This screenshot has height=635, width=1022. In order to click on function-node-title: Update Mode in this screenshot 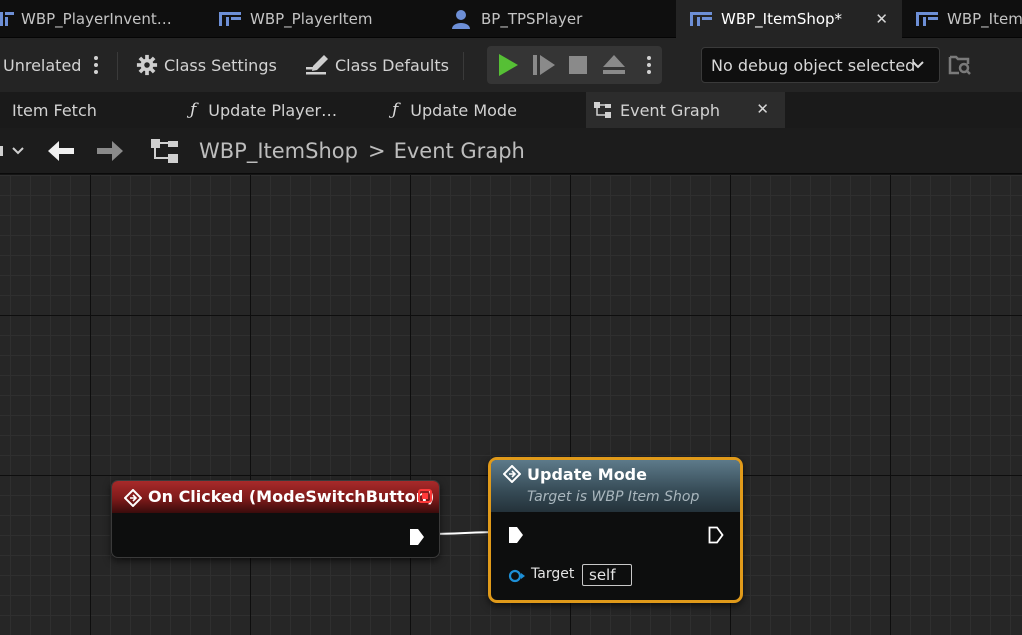, I will do `click(587, 474)`.